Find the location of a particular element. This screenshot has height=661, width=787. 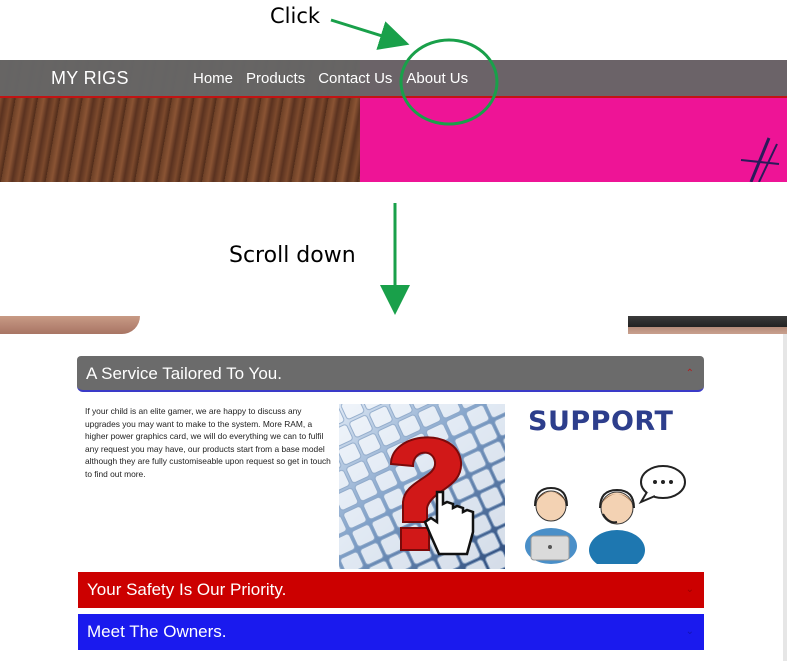

pen-icon is located at coordinates (760, 159).